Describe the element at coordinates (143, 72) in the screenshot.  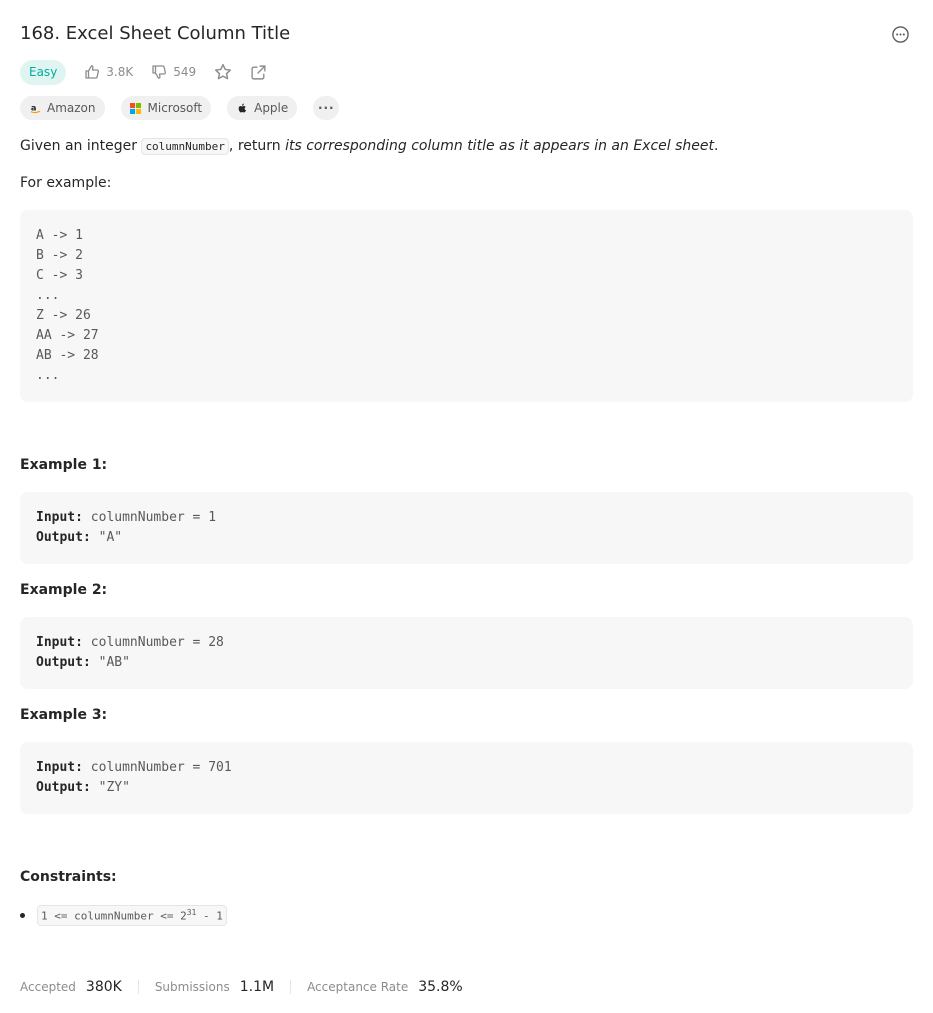
I see `problem-meta-row: Easy 3.8K 549` at that location.